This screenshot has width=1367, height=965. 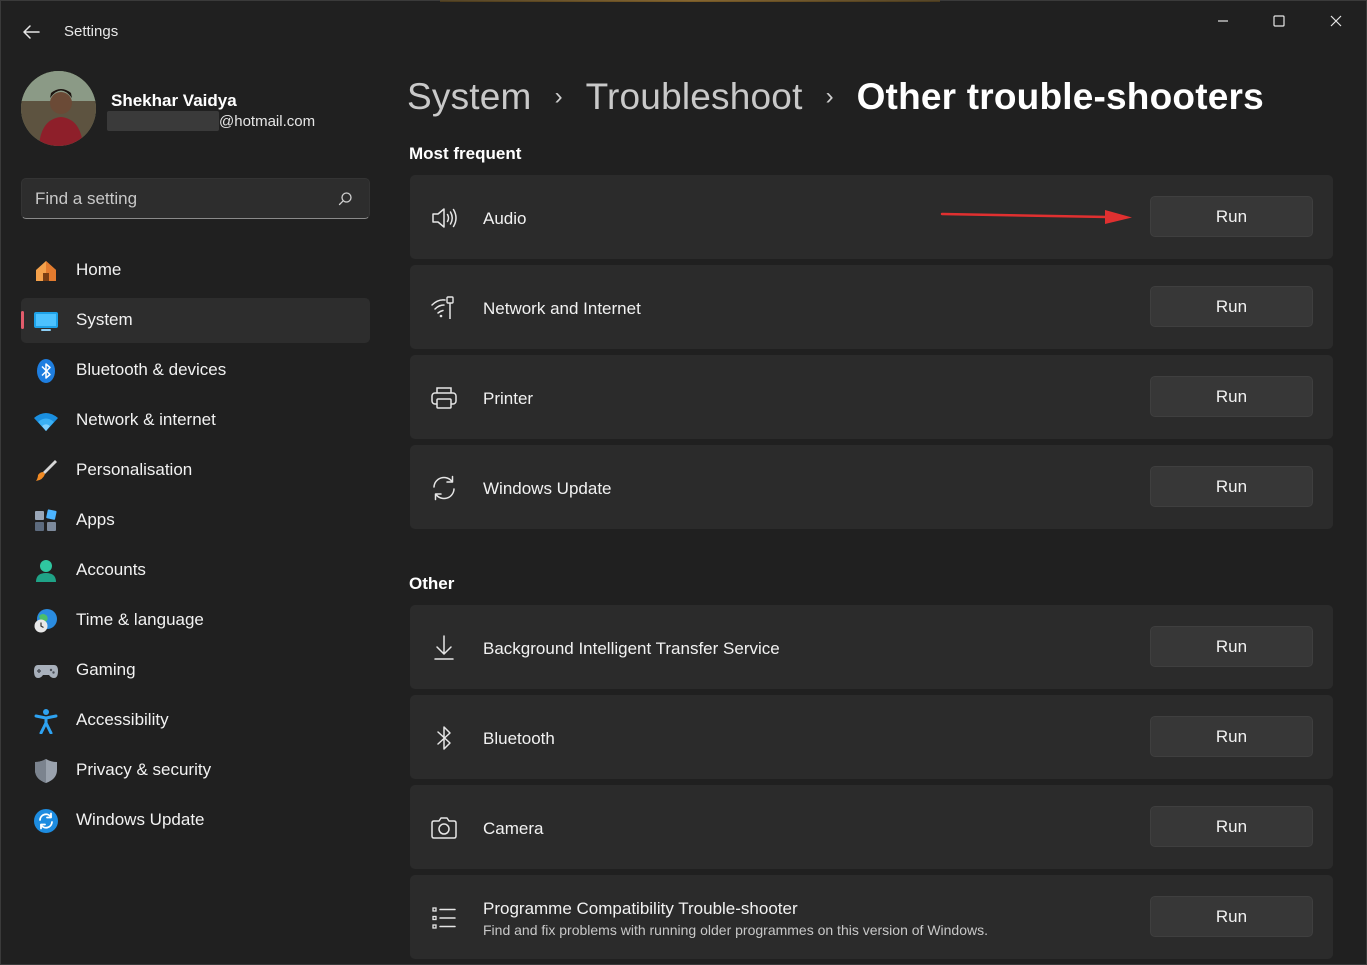 What do you see at coordinates (1036, 217) in the screenshot?
I see `annotation-arrow-icon` at bounding box center [1036, 217].